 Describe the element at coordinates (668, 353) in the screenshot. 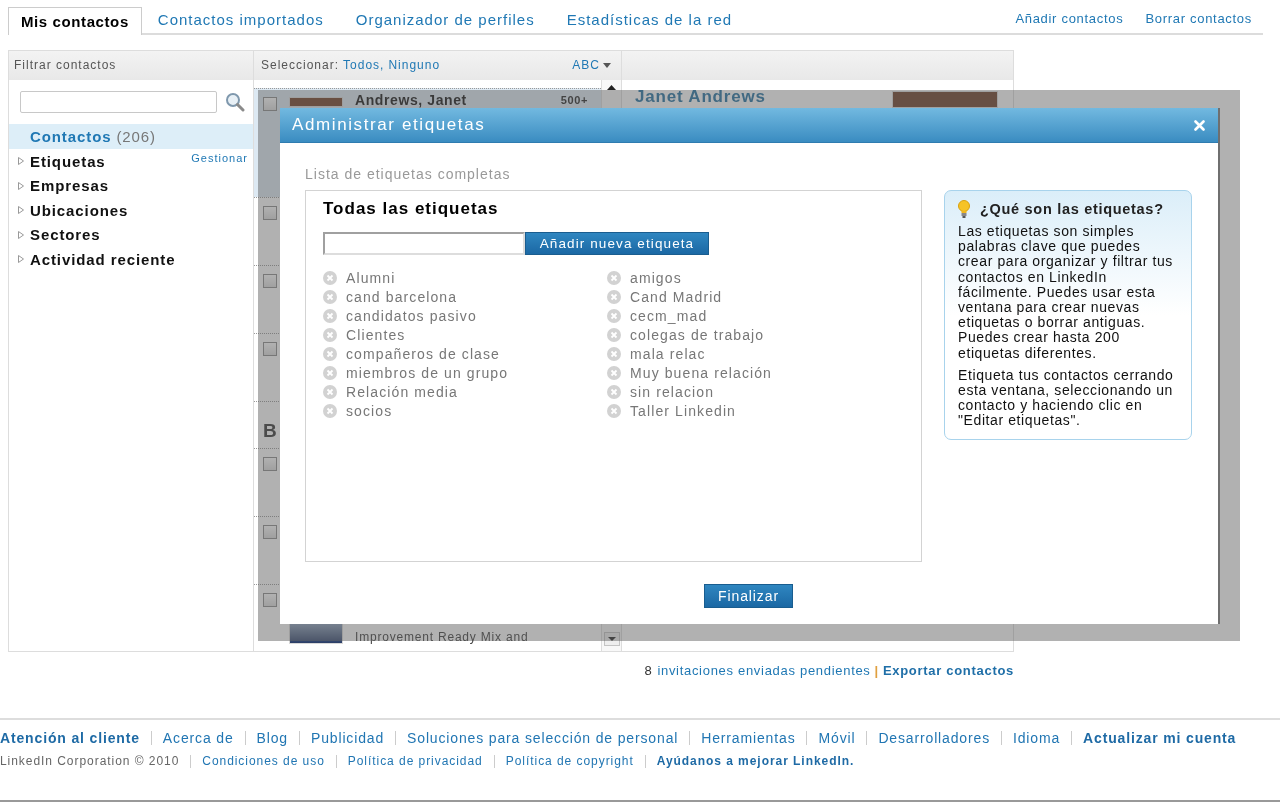

I see `tag-label: mala relac` at that location.